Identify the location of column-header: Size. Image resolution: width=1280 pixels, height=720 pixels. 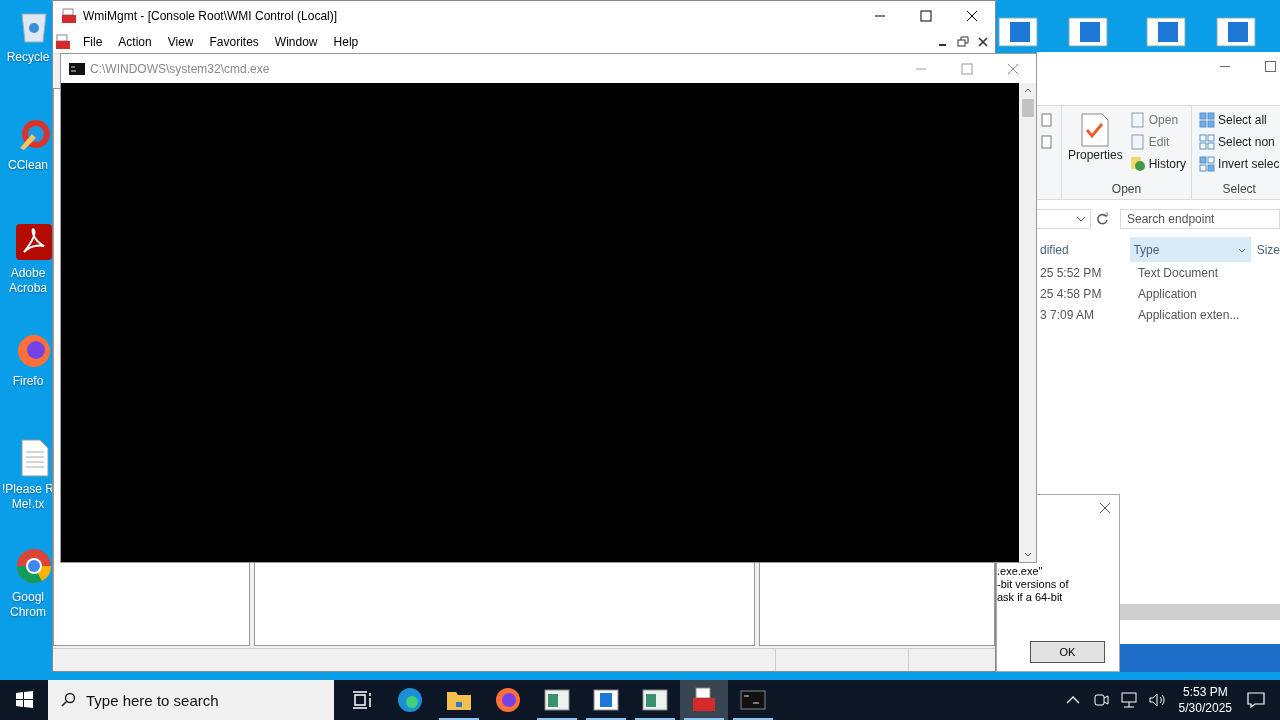
(1265, 249).